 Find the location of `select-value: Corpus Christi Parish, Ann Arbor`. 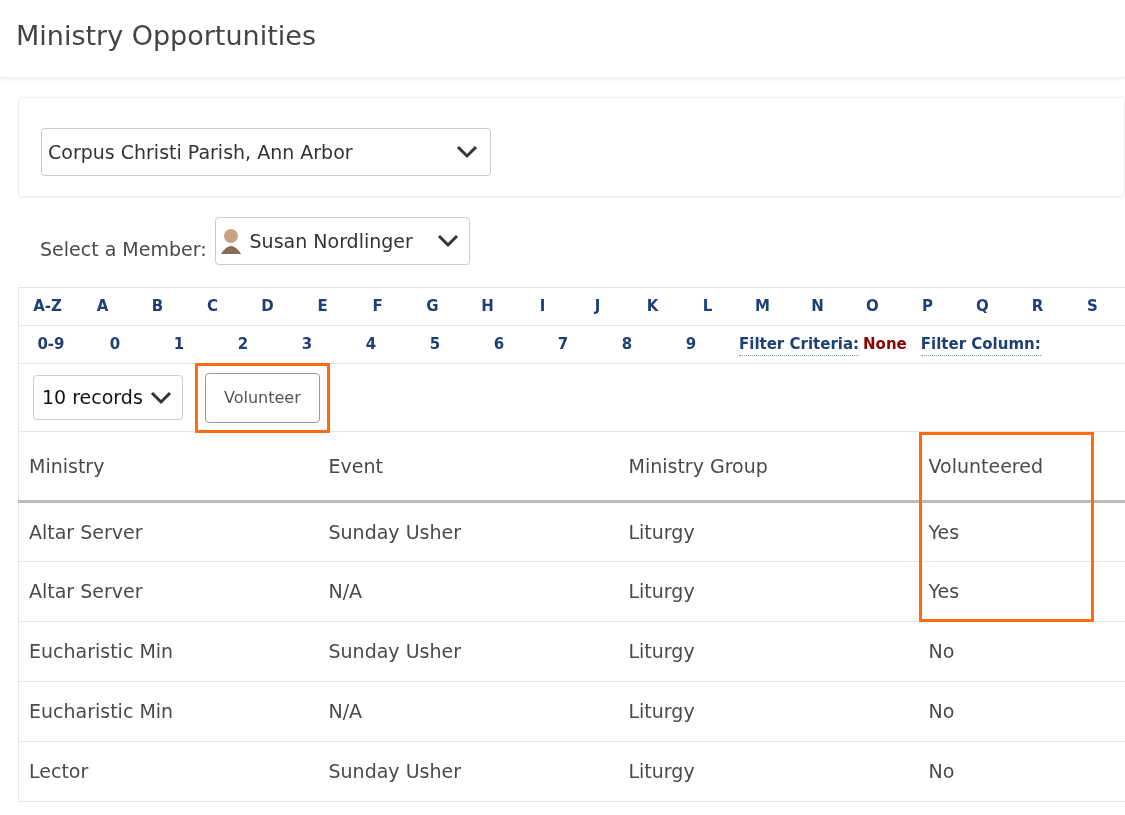

select-value: Corpus Christi Parish, Ann Arbor is located at coordinates (200, 152).